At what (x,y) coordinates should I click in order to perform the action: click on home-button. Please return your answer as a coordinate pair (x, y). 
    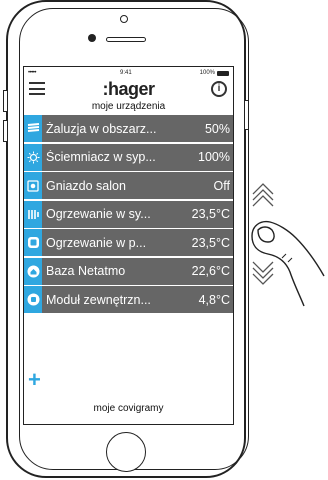
    Looking at the image, I should click on (126, 452).